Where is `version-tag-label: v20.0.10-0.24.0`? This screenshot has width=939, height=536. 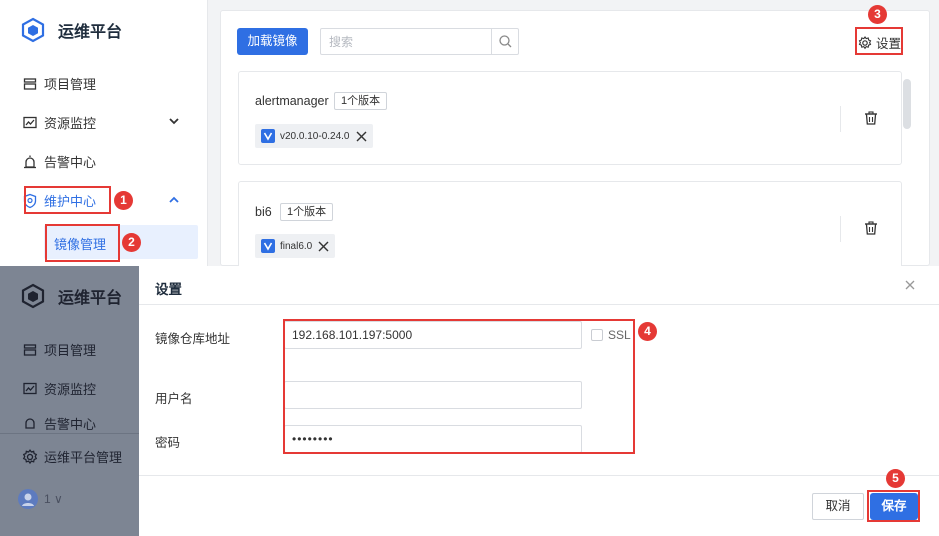 version-tag-label: v20.0.10-0.24.0 is located at coordinates (315, 136).